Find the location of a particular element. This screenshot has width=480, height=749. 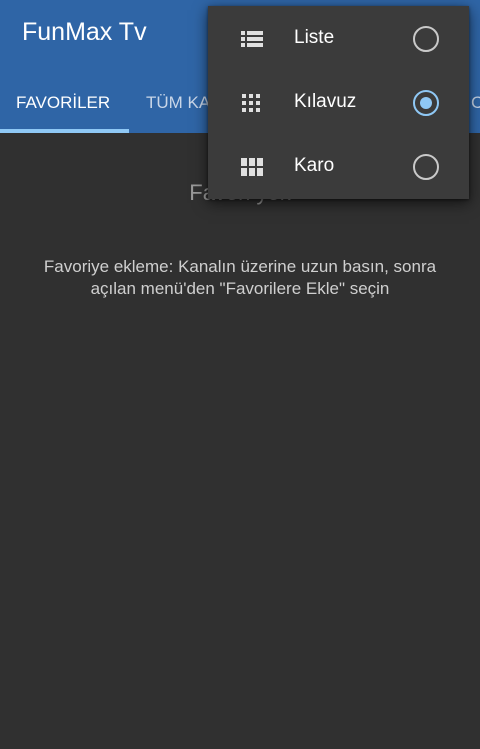

menu-item-list: Liste is located at coordinates (338, 39).